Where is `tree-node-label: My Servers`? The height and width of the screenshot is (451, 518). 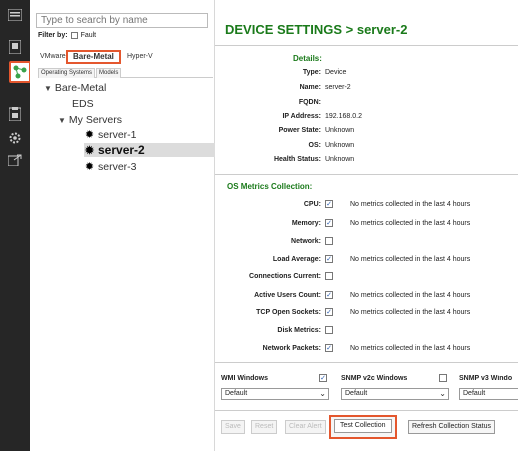
tree-node-label: My Servers is located at coordinates (95, 120).